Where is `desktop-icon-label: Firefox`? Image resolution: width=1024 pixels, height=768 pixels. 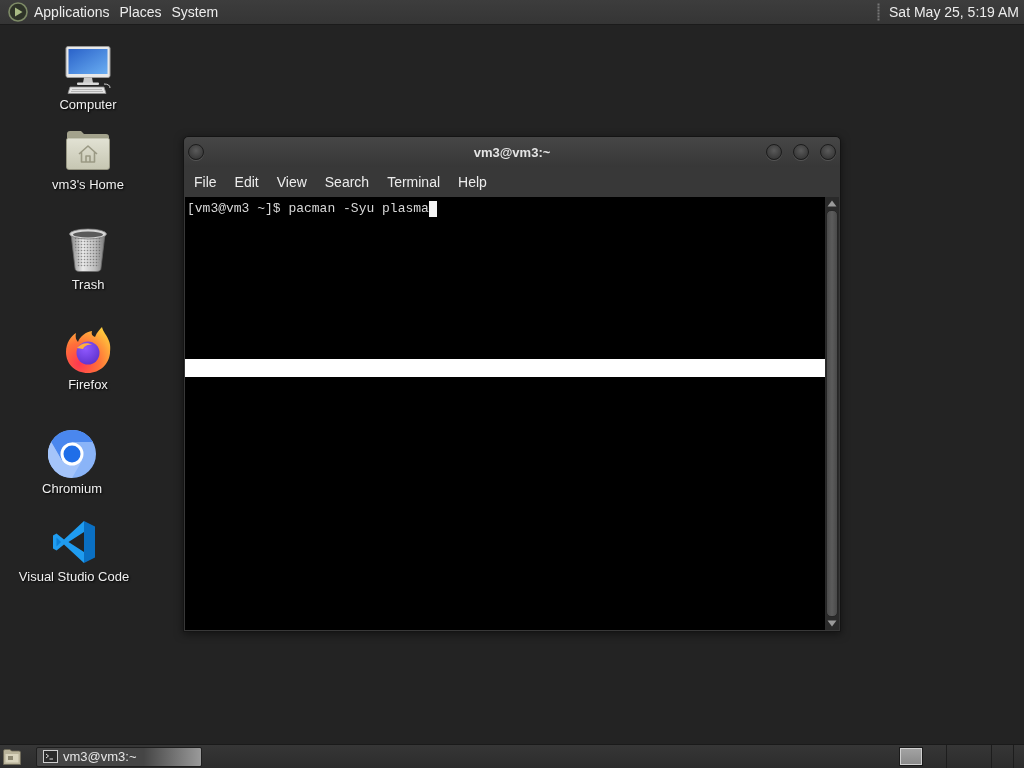 desktop-icon-label: Firefox is located at coordinates (88, 385).